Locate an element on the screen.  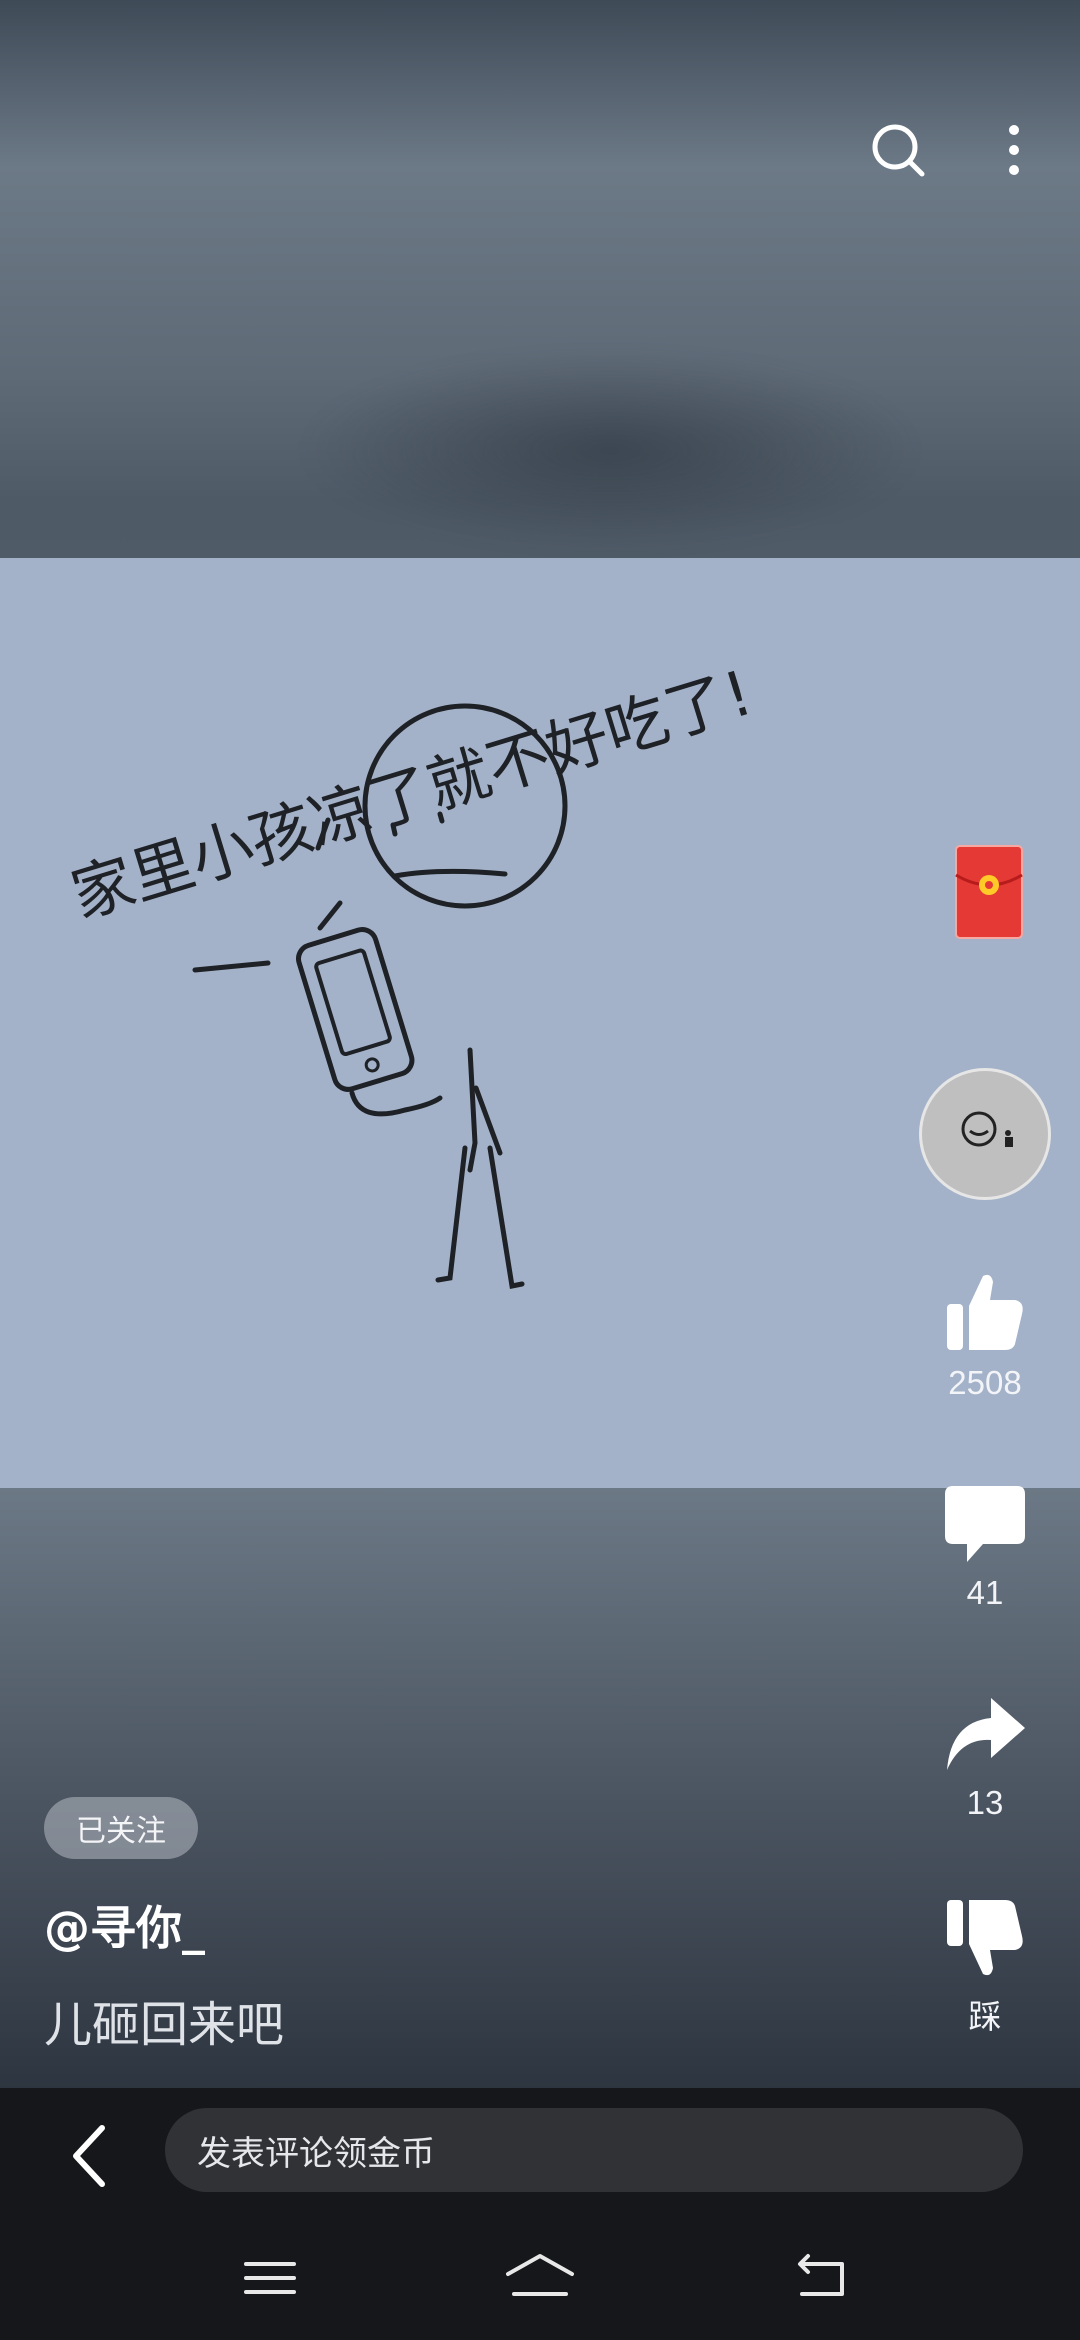
red-packet-icon is located at coordinates (989, 892).